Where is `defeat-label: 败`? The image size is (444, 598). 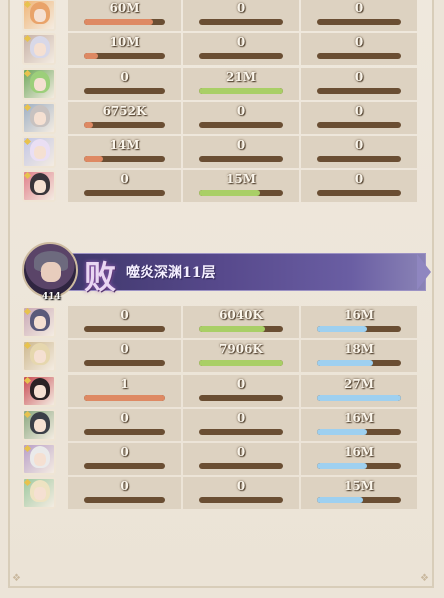
defeat-label: 败 is located at coordinates (100, 277).